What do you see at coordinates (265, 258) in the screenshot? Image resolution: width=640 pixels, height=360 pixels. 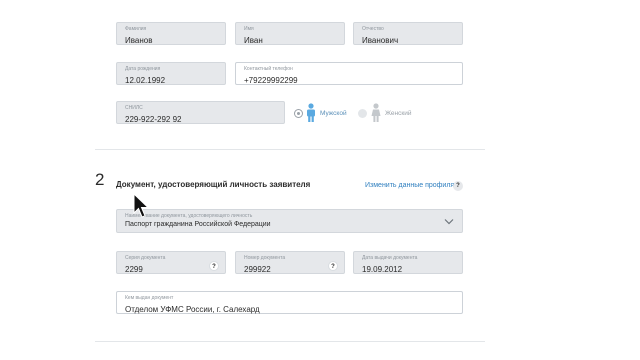 I see `document-number-label: Номер документа` at bounding box center [265, 258].